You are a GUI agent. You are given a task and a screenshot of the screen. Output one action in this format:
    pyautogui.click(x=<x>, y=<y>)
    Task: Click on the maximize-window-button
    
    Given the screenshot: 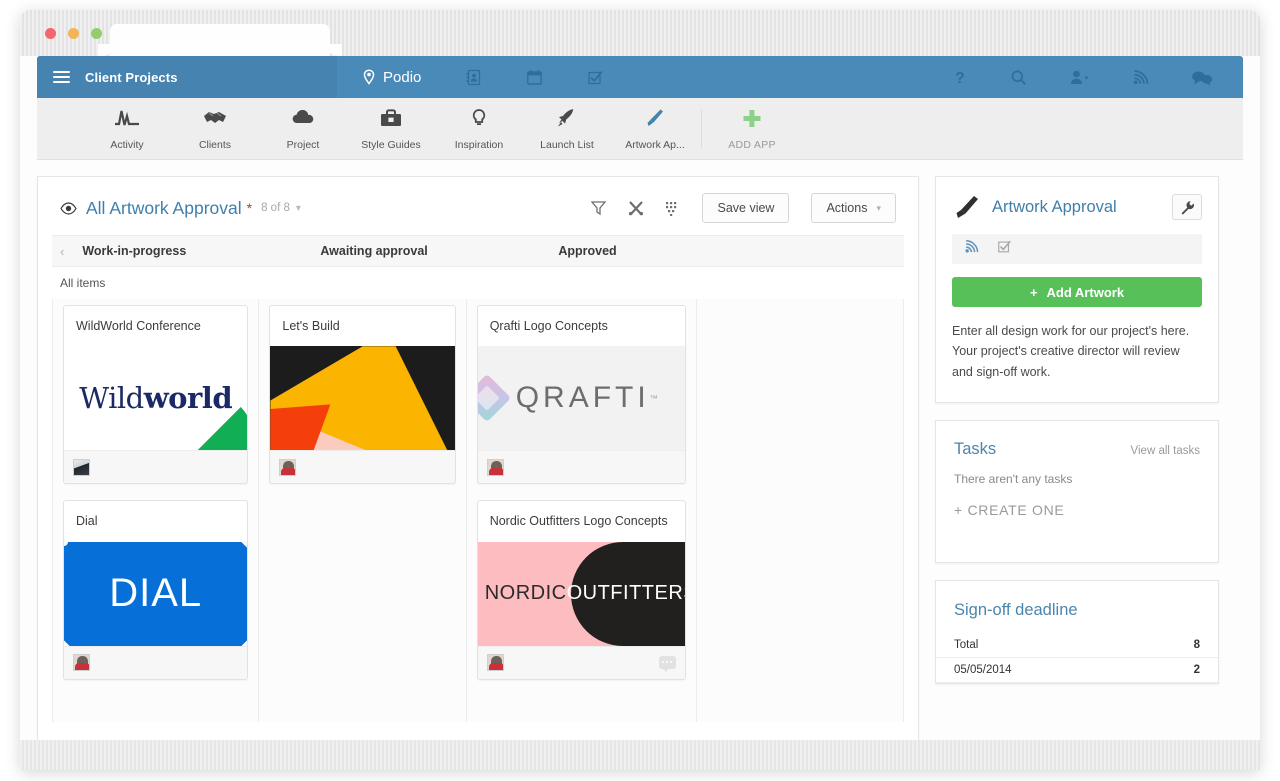 What is the action you would take?
    pyautogui.click(x=96, y=33)
    